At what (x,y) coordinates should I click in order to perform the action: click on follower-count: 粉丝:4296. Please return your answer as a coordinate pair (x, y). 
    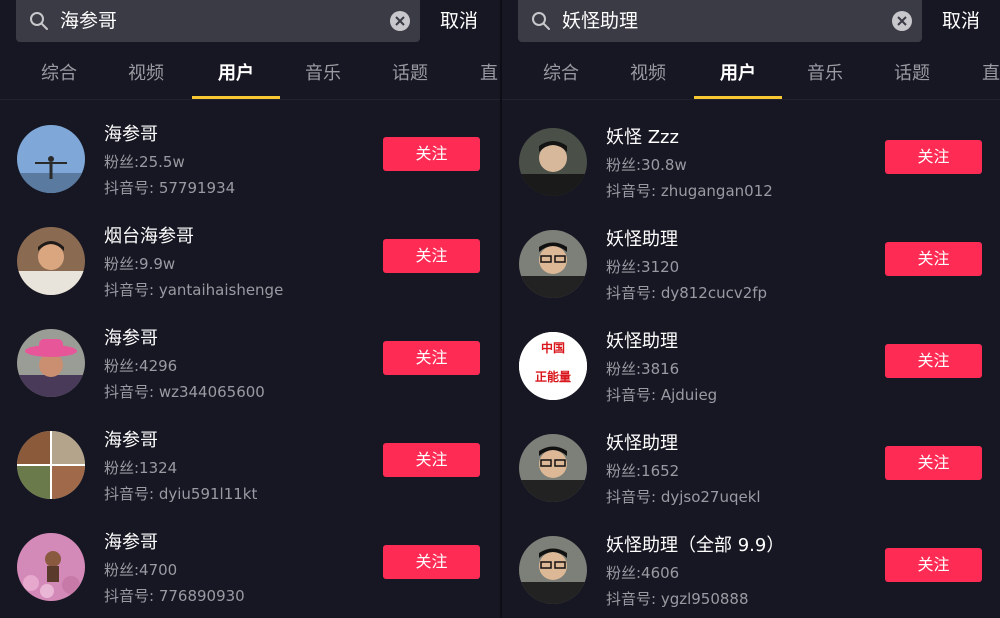
    Looking at the image, I should click on (141, 366).